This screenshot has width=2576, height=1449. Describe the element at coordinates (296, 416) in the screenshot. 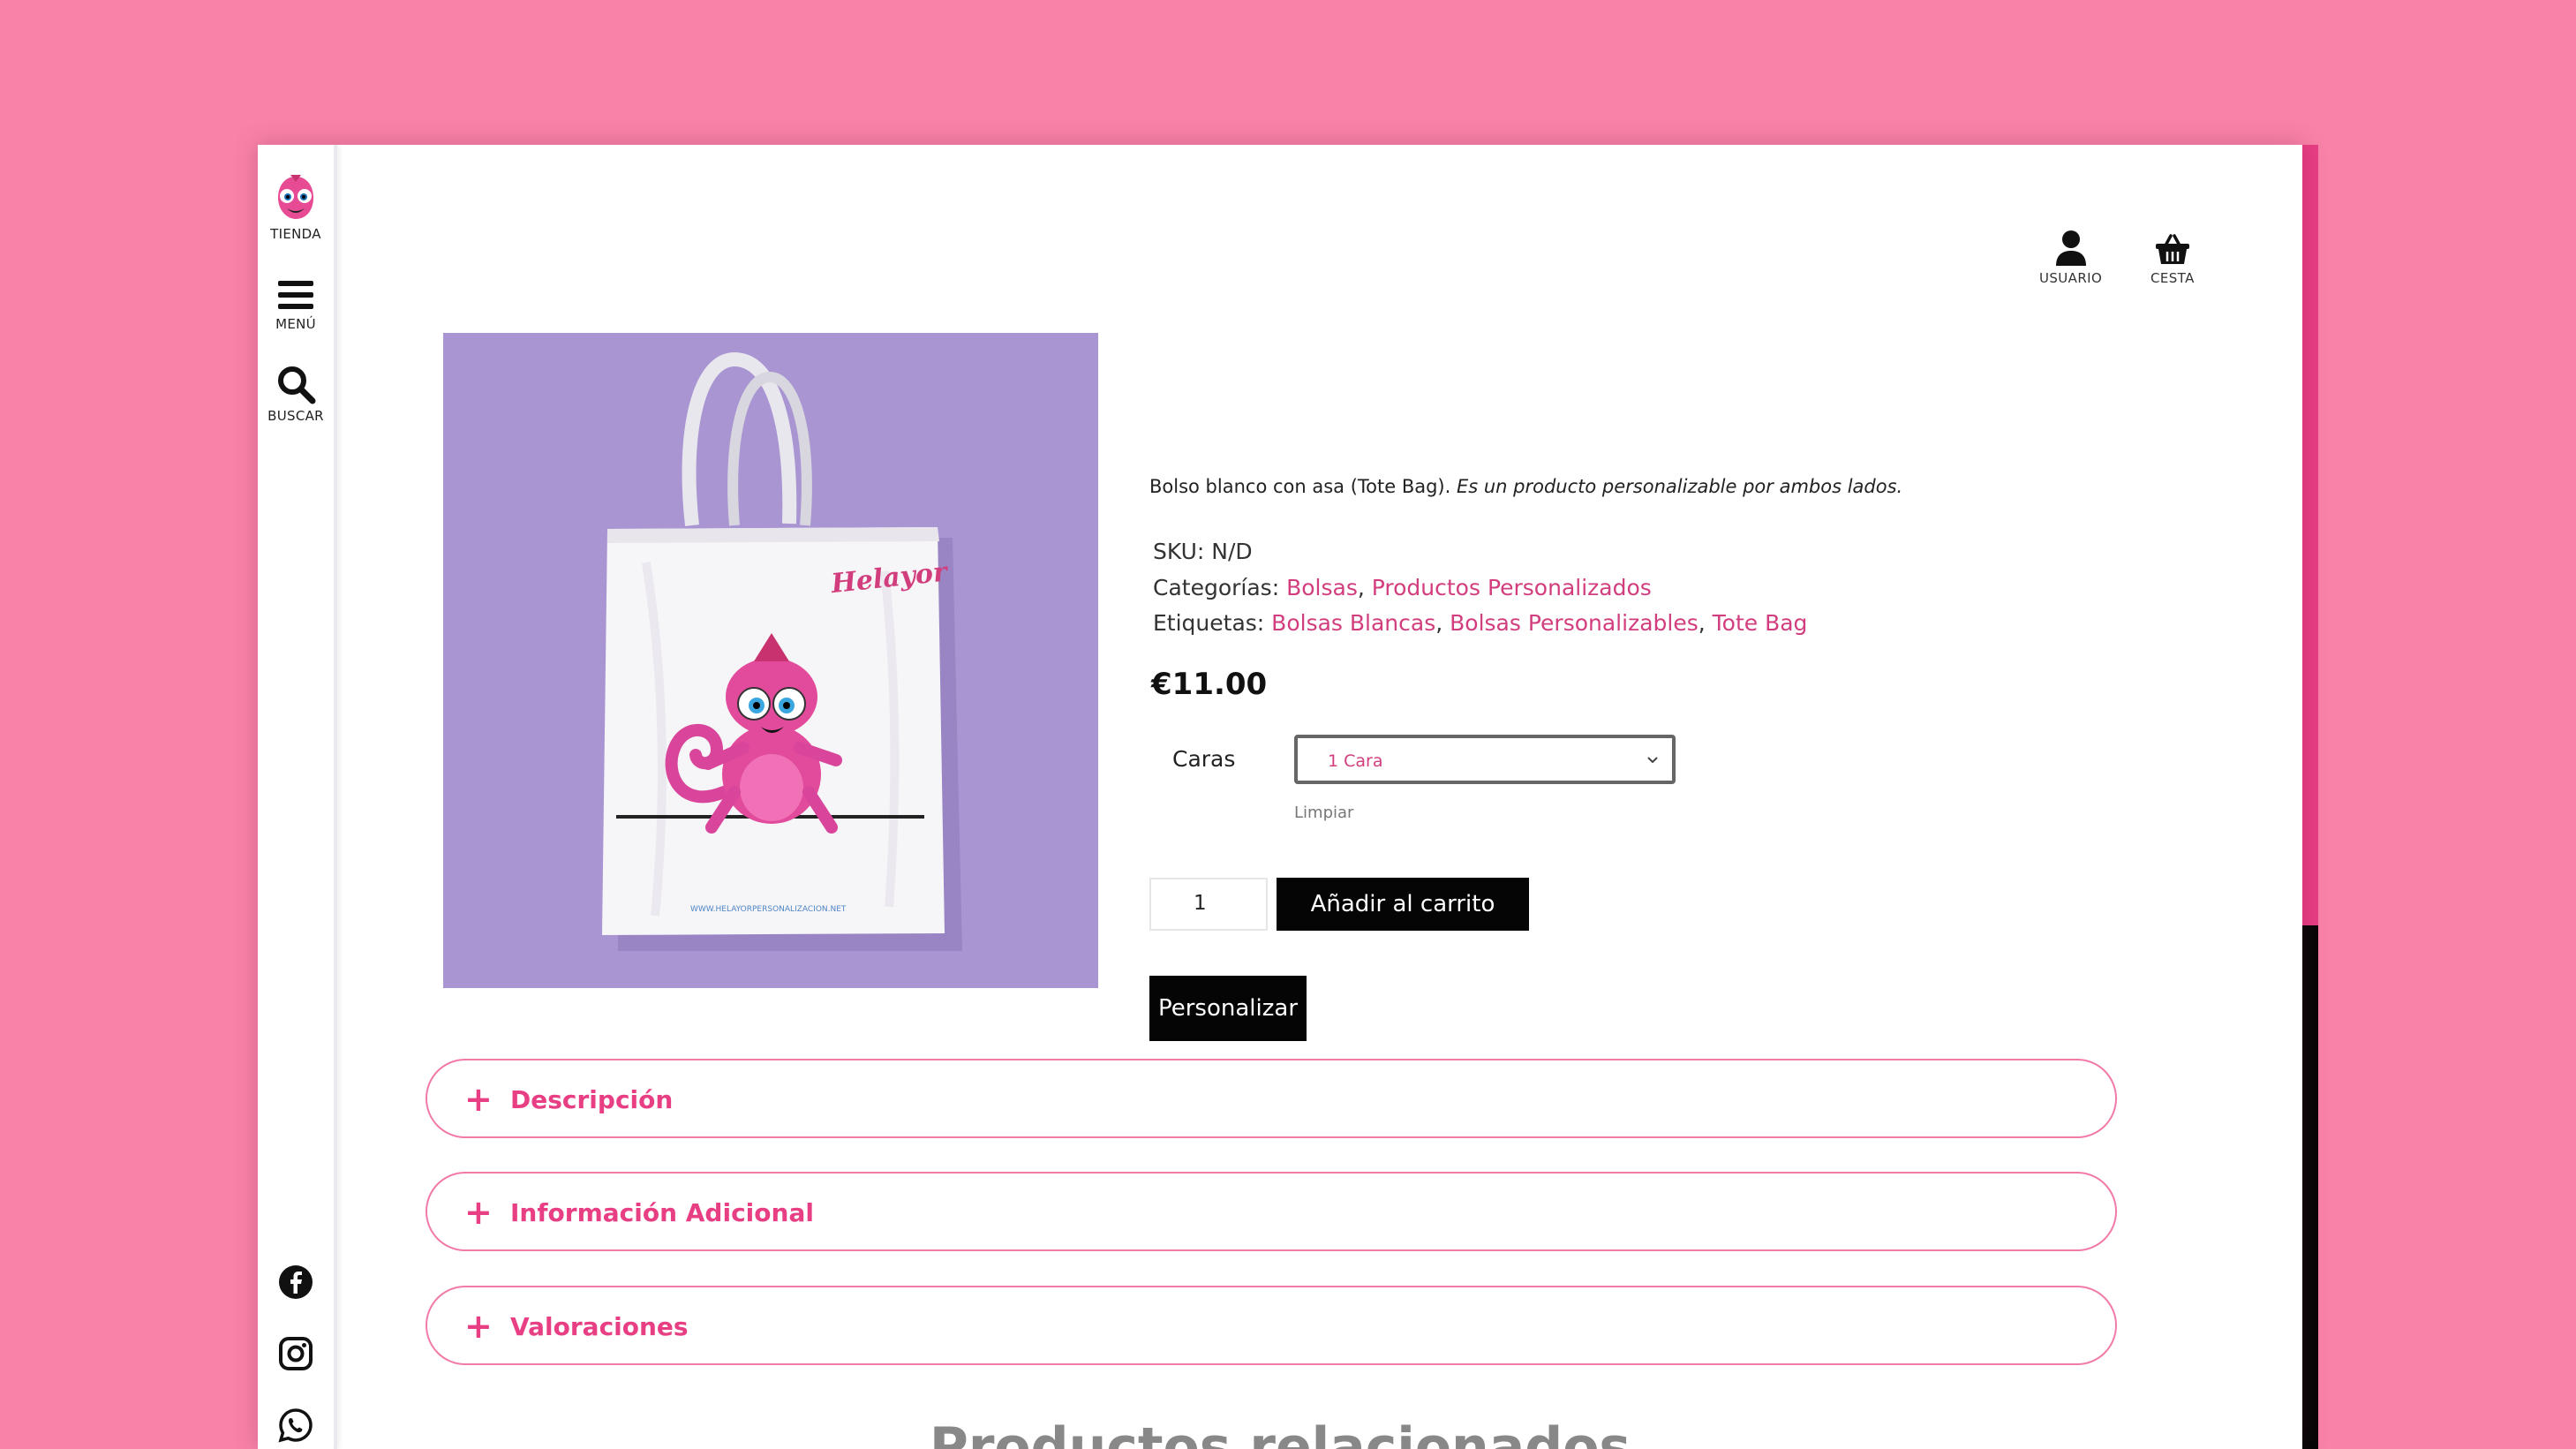

I see `search-label: BUSCAR` at that location.